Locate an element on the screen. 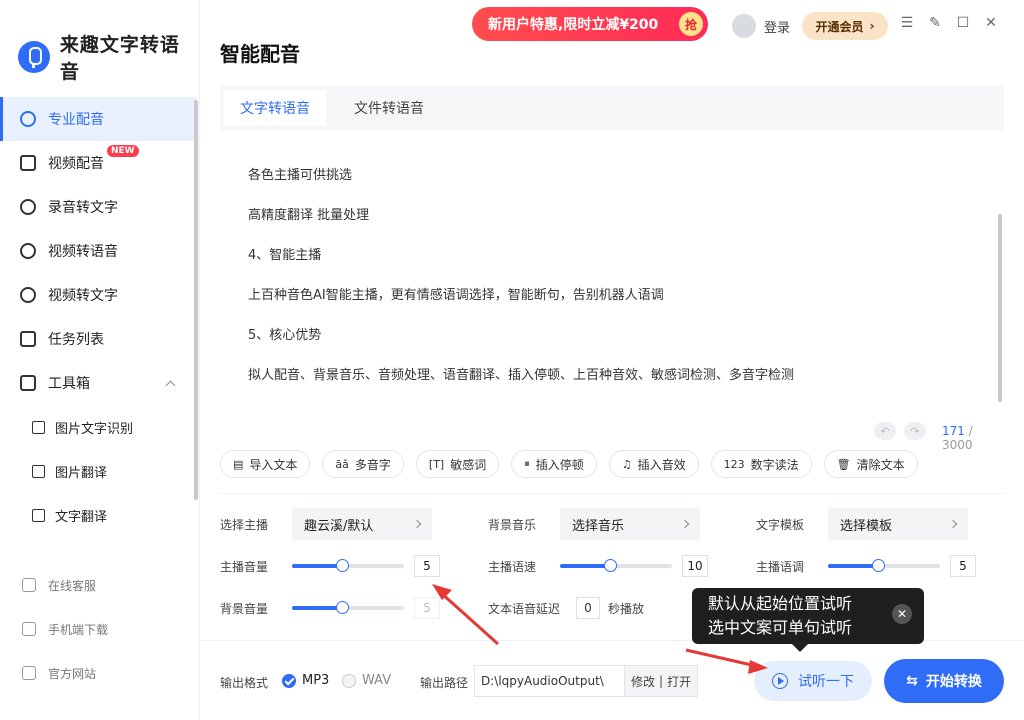  insert-pause-button: ⏸ 插入停顿 is located at coordinates (554, 464).